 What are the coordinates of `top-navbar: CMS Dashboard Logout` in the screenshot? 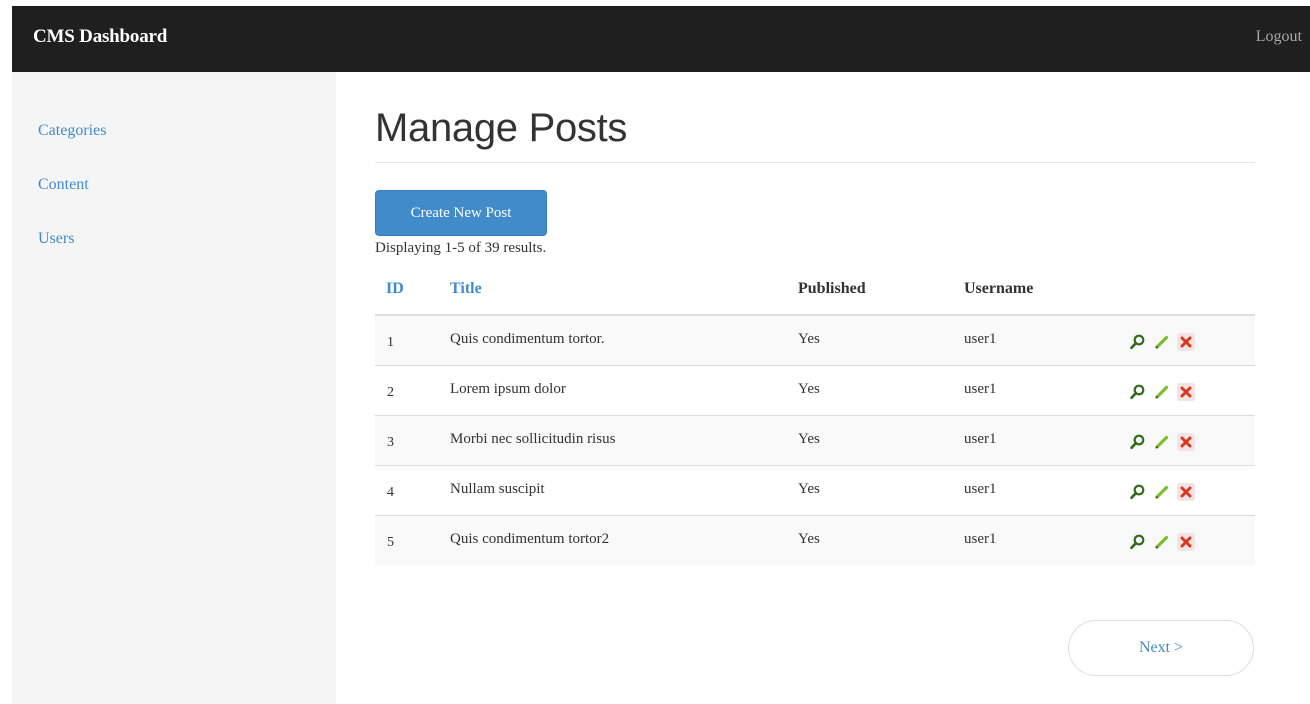 It's located at (661, 39).